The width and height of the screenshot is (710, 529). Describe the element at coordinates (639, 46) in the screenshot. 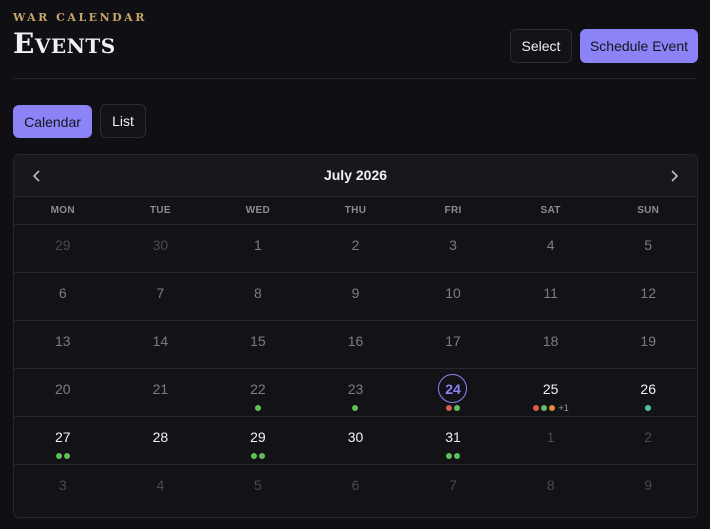

I see `schedule-event-button: Schedule Event` at that location.